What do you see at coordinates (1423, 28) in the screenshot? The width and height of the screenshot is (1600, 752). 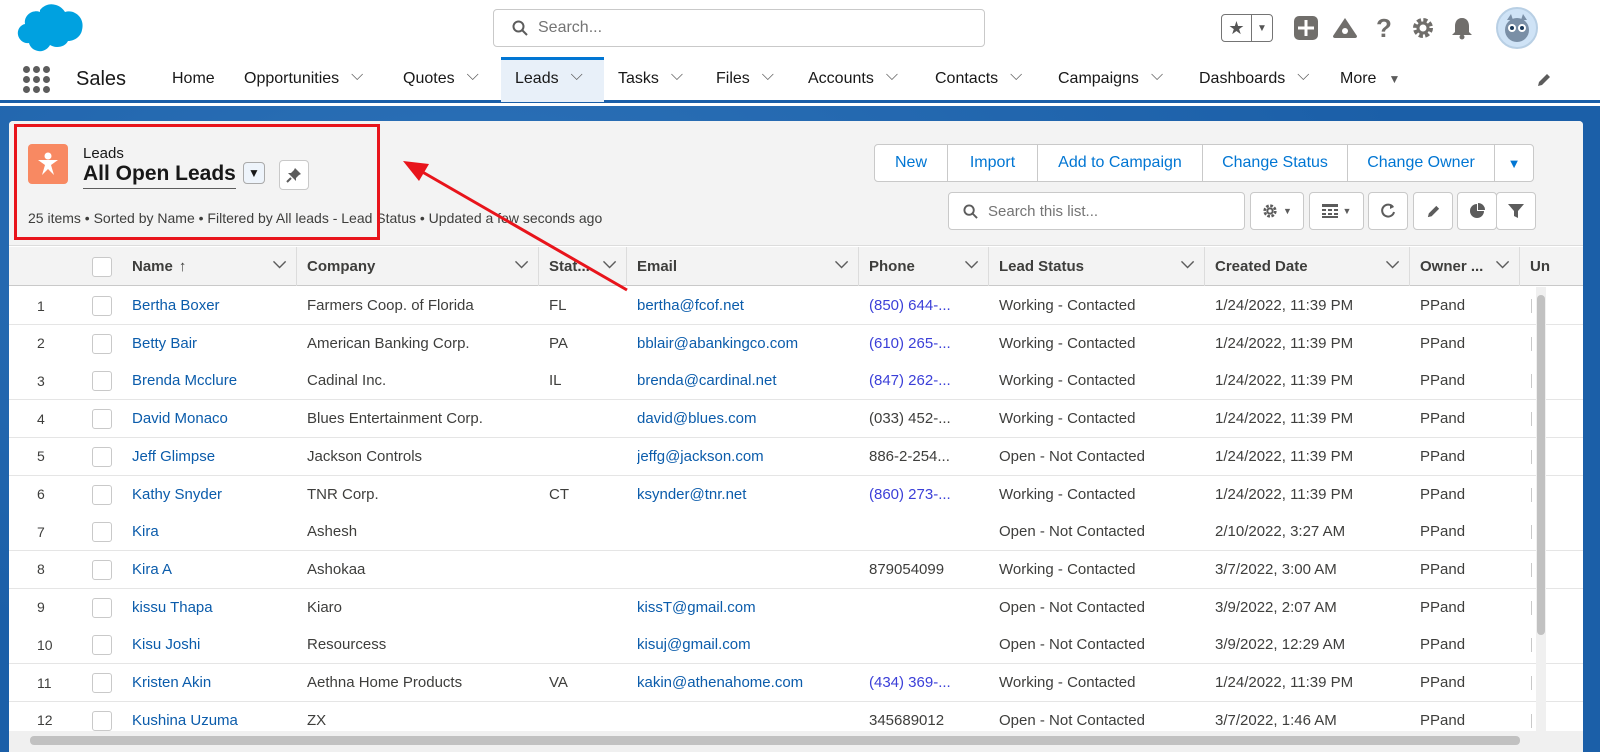 I see `gear-icon` at bounding box center [1423, 28].